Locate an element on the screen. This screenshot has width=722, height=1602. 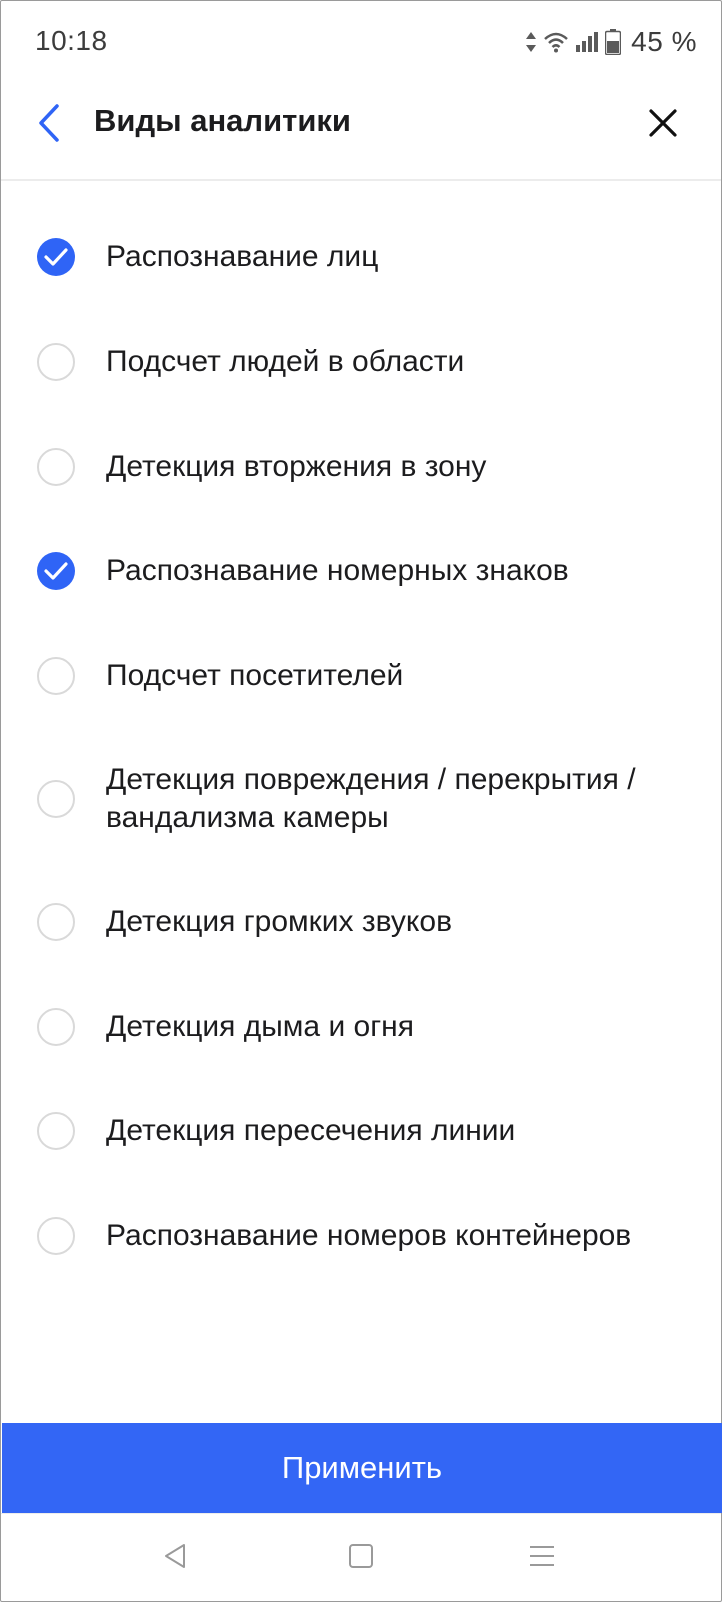
signal-icon is located at coordinates (587, 42).